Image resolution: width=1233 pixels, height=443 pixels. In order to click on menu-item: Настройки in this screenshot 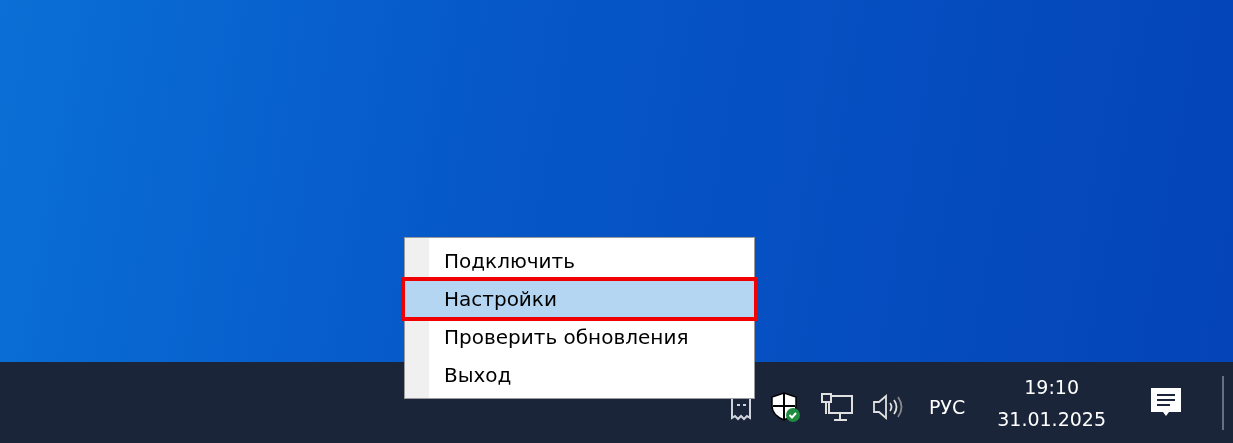, I will do `click(579, 299)`.